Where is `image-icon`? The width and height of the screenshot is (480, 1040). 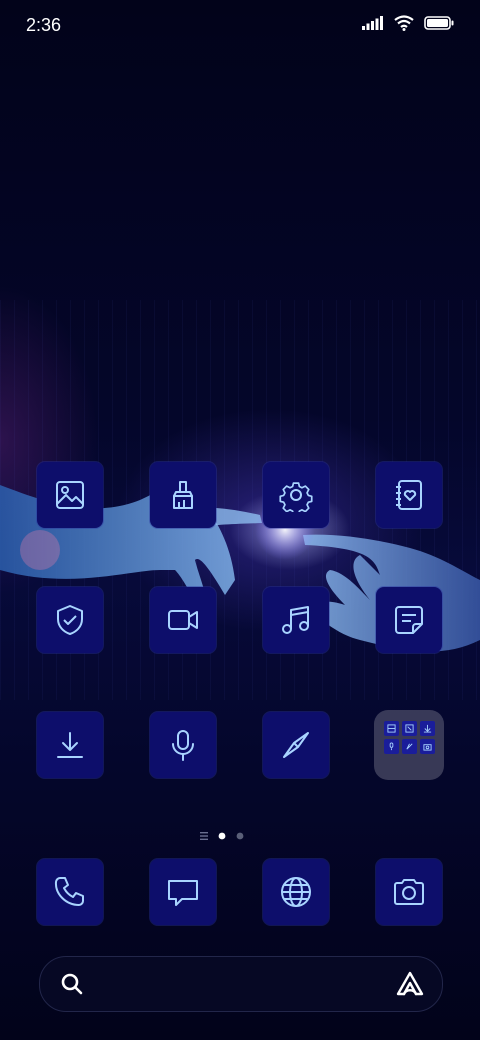 image-icon is located at coordinates (70, 495).